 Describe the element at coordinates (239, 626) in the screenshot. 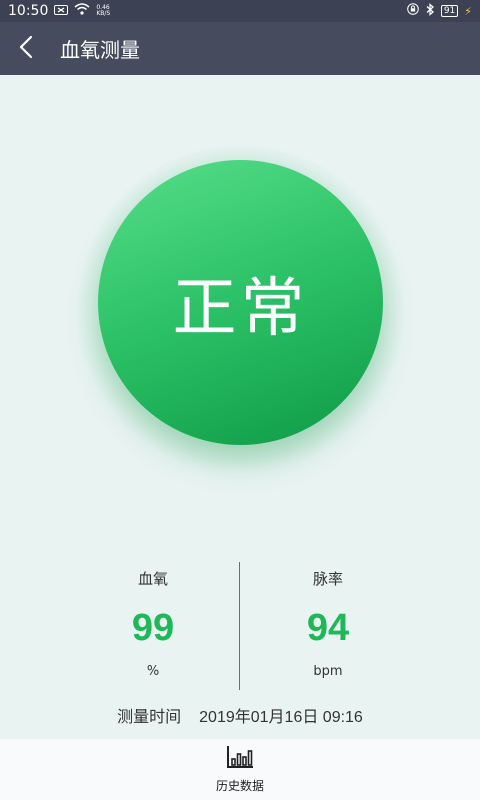

I see `metric-divider` at that location.